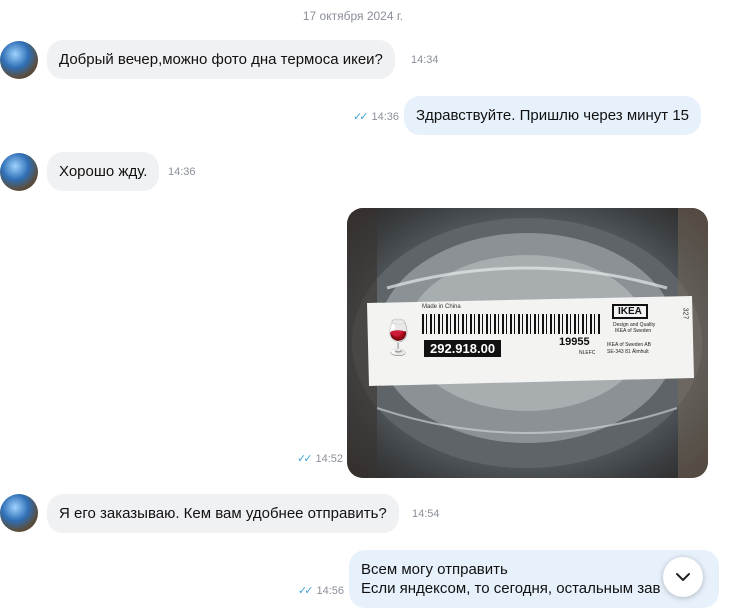  Describe the element at coordinates (398, 338) in the screenshot. I see `food-safe-icon: 🍷` at that location.